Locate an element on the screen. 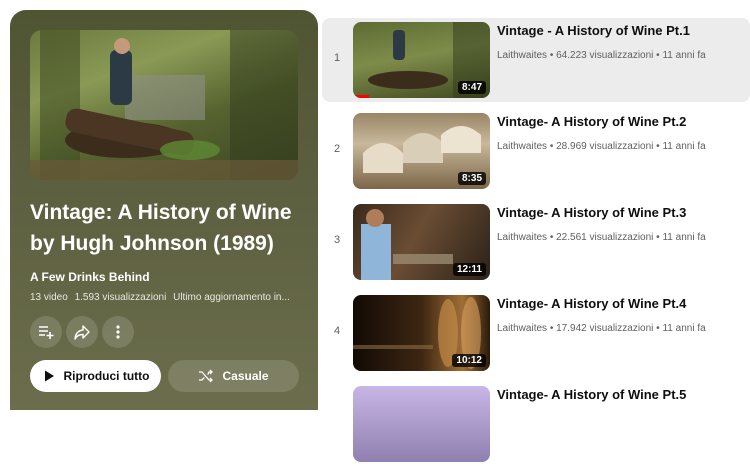 The width and height of the screenshot is (750, 466). video-thumbnail: 12:11 is located at coordinates (421, 242).